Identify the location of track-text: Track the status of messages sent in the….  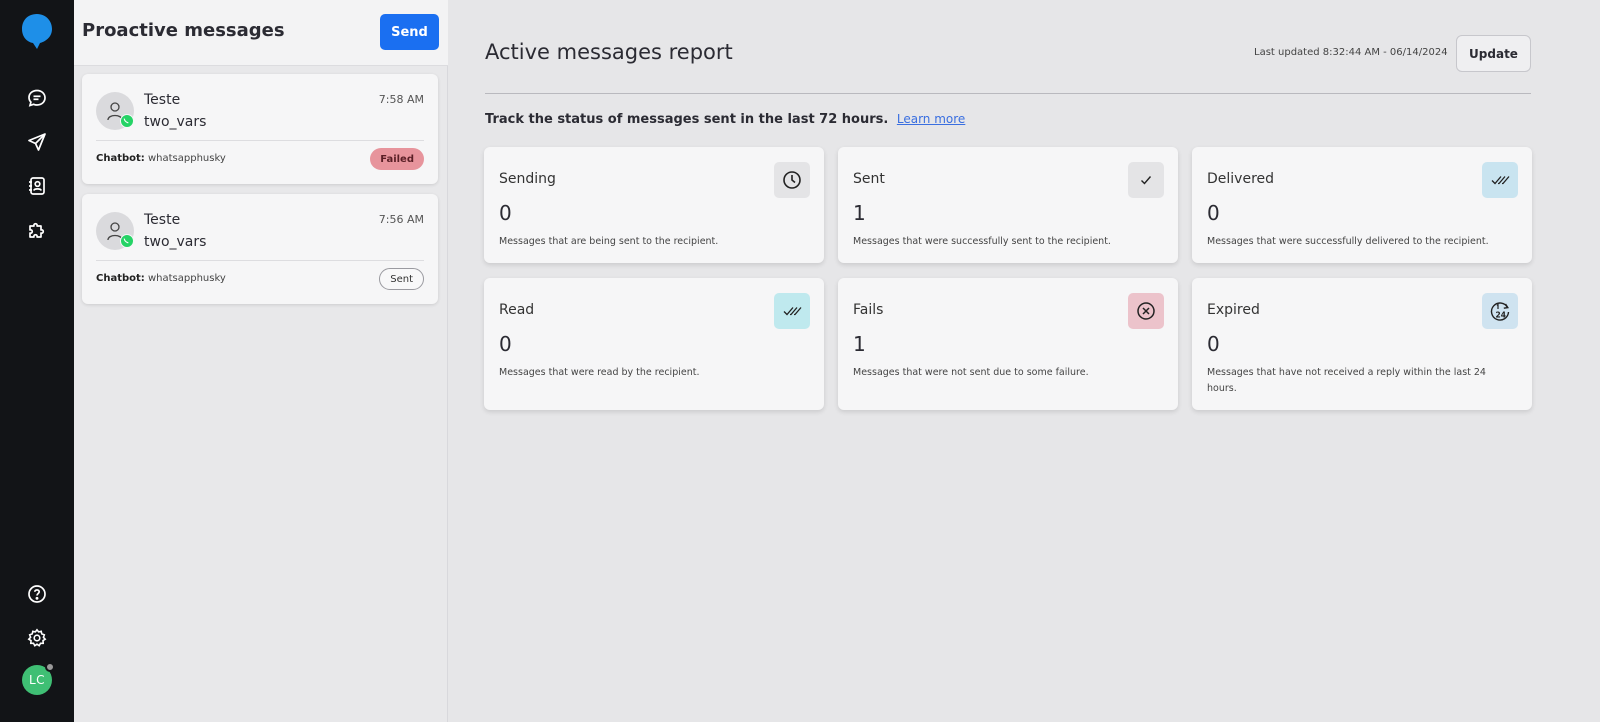
(687, 119).